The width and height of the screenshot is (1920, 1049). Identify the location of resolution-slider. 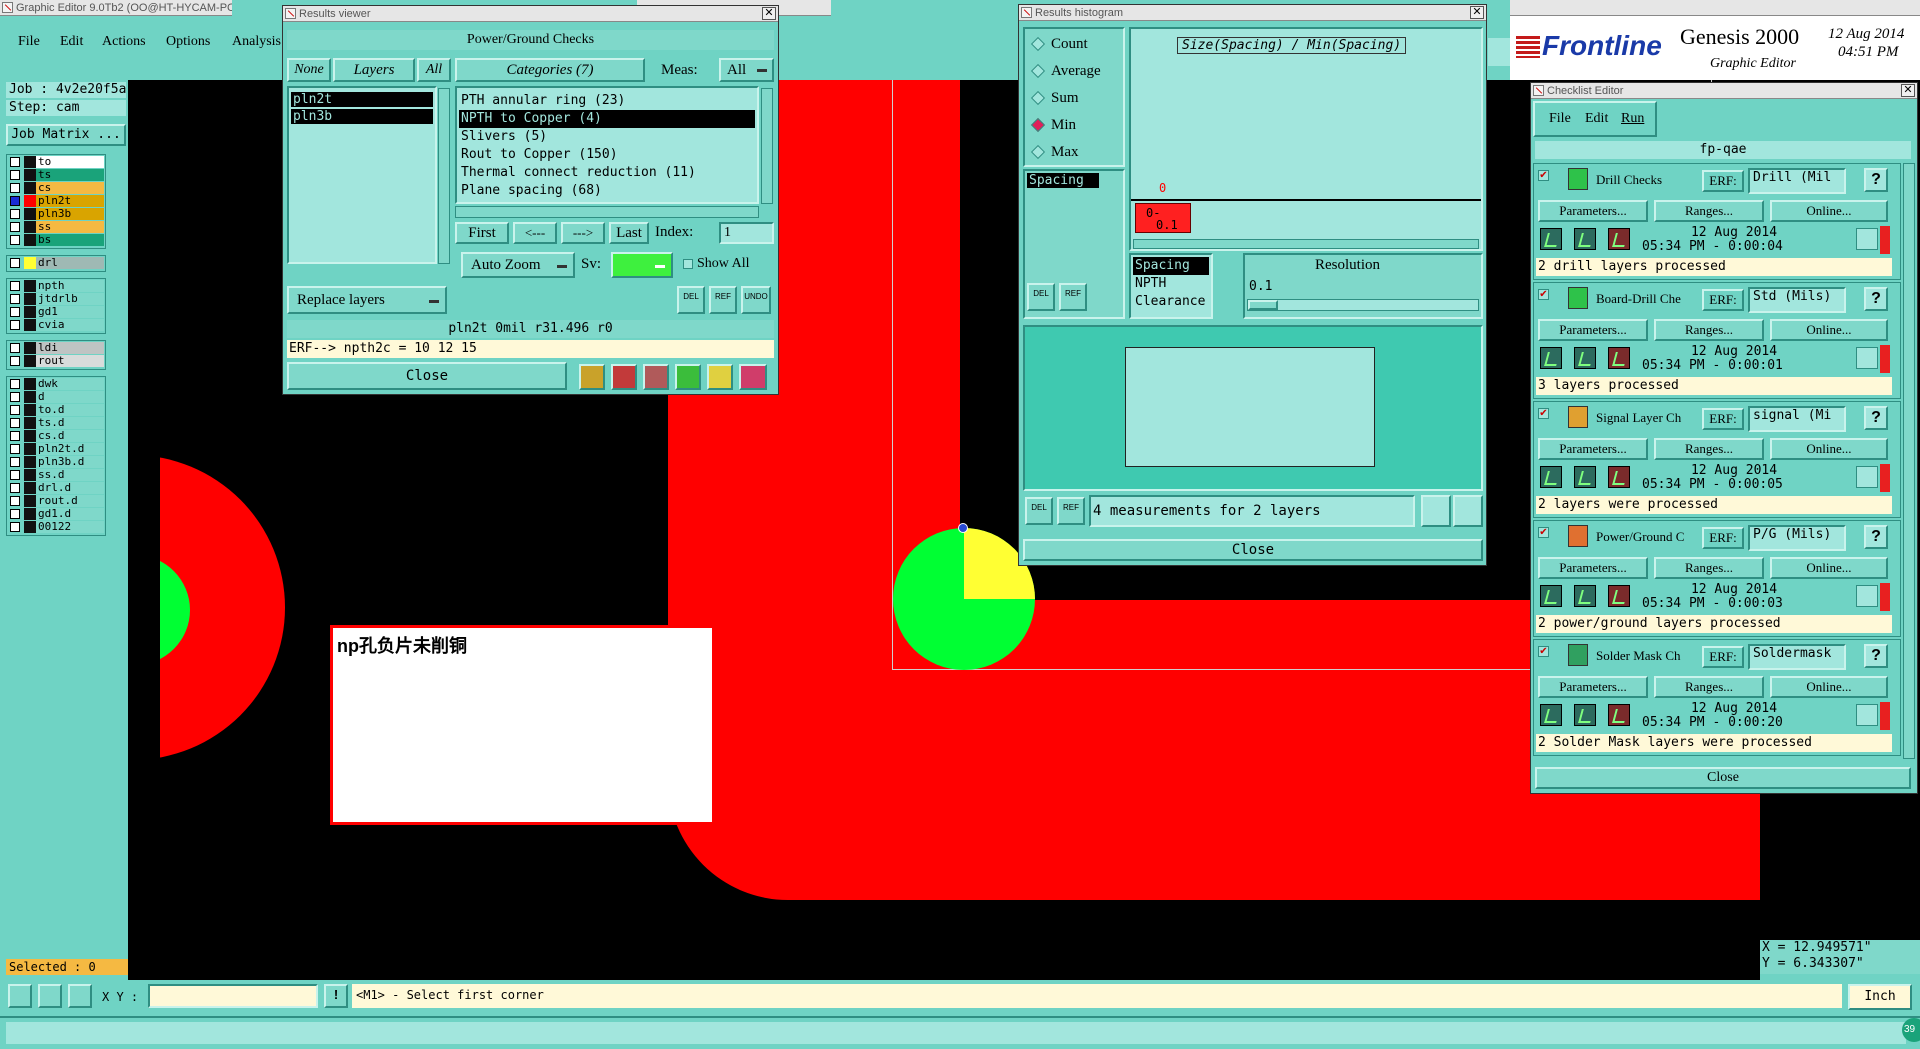
(1363, 305).